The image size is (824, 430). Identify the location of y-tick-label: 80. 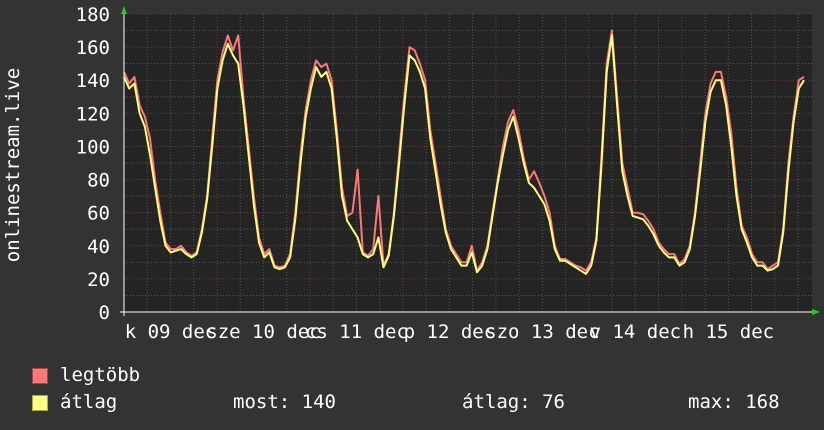
(98, 181).